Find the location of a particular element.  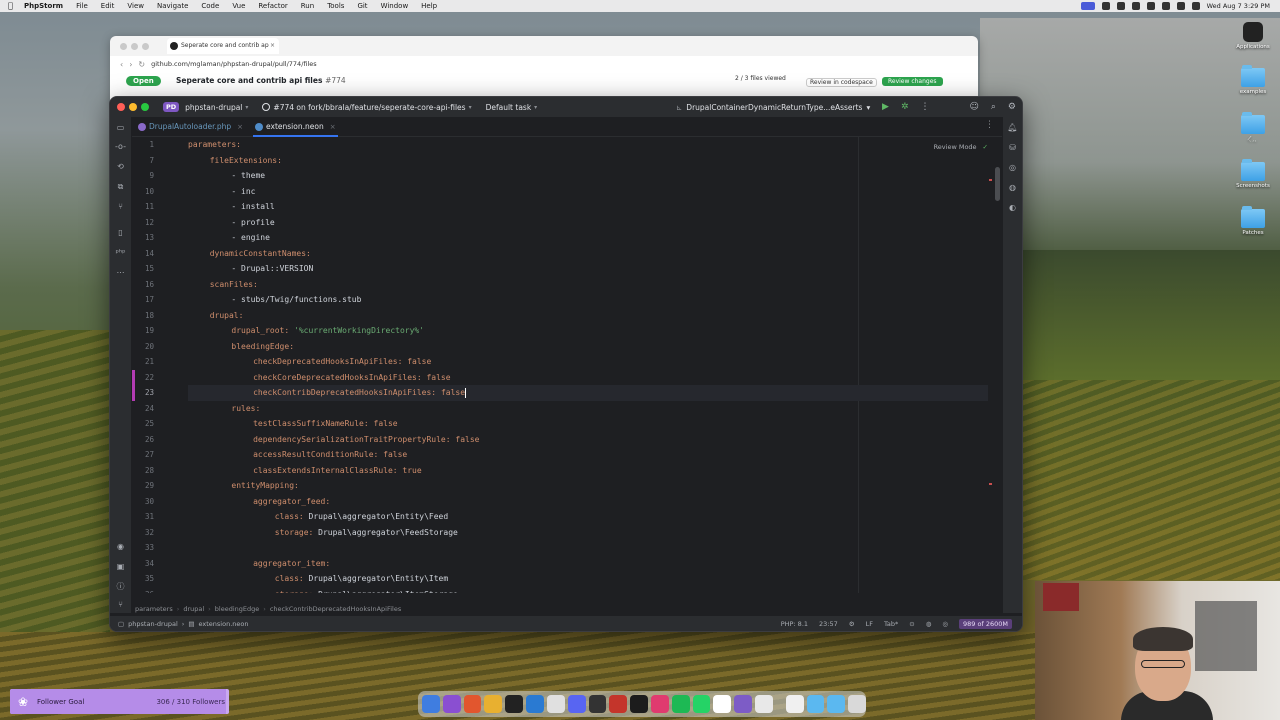

ide-close-button is located at coordinates (121, 107).